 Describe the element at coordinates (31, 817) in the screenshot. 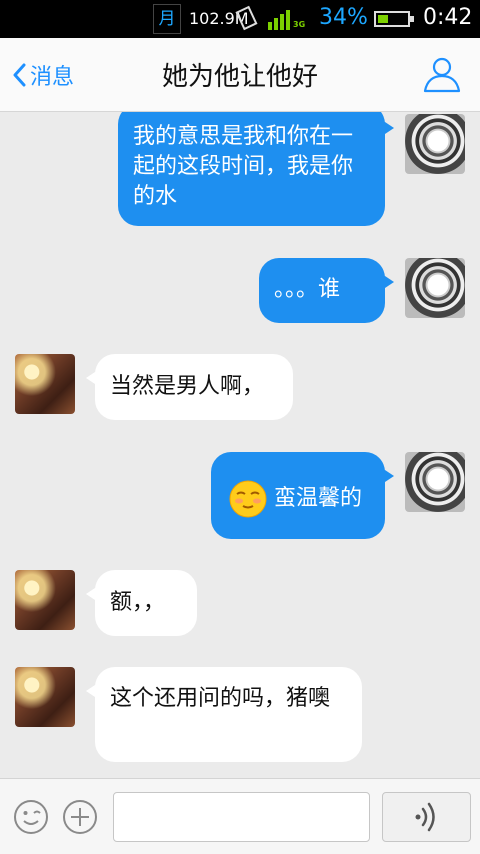

I see `emoji-button-icon` at that location.